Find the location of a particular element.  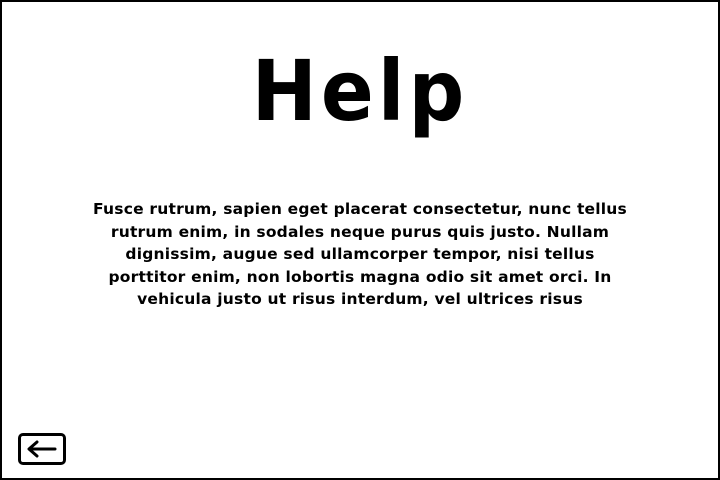

back-button is located at coordinates (42, 449).